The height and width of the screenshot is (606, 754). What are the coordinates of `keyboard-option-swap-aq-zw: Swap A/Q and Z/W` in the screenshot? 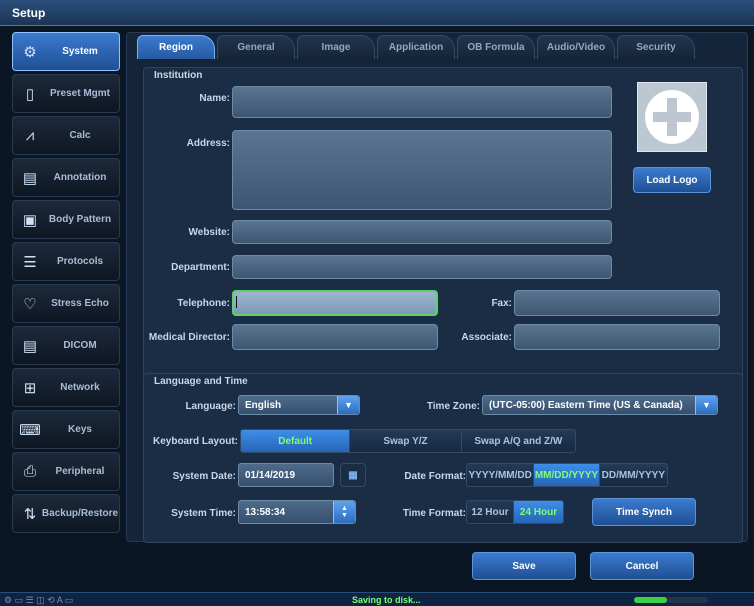 It's located at (518, 441).